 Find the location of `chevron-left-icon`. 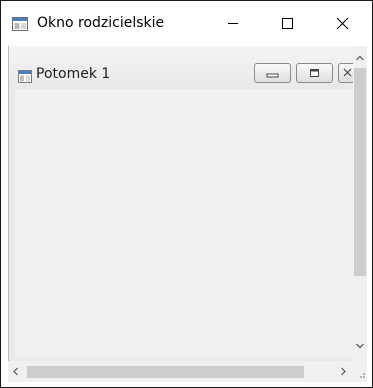

chevron-left-icon is located at coordinates (15, 371).